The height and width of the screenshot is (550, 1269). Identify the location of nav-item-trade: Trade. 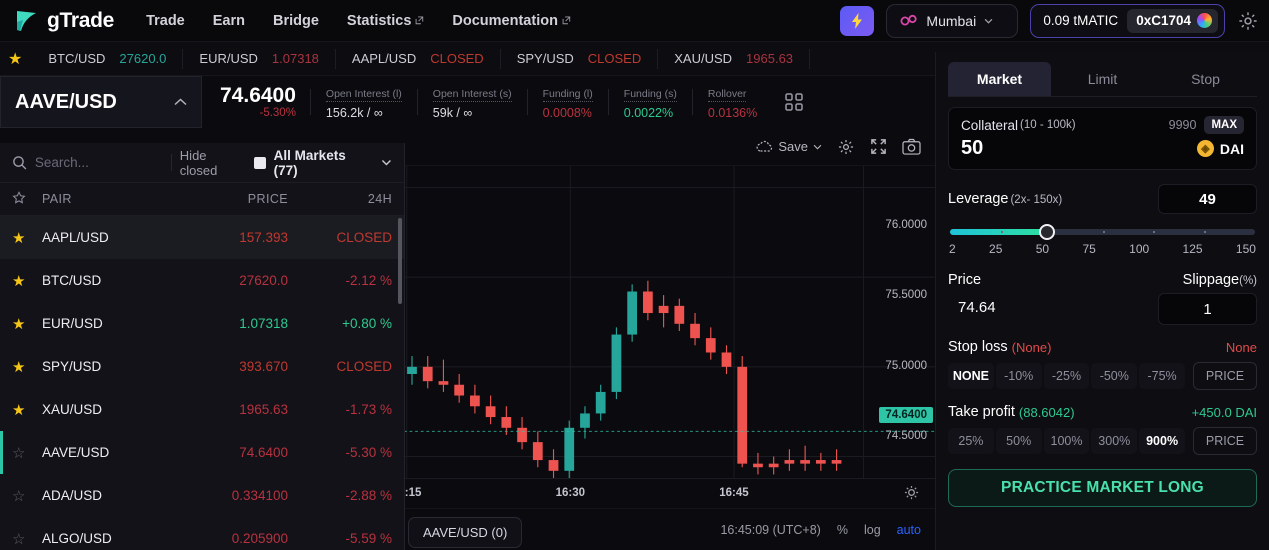
(165, 21).